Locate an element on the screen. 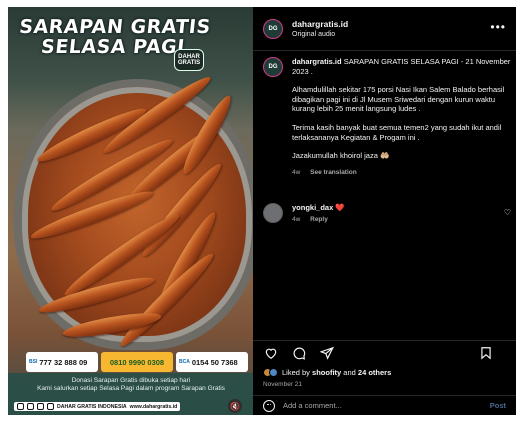 The width and height of the screenshot is (521, 421). caption-paragraph: Jazakumullah khoirol jaza 🤲🏼 is located at coordinates (341, 156).